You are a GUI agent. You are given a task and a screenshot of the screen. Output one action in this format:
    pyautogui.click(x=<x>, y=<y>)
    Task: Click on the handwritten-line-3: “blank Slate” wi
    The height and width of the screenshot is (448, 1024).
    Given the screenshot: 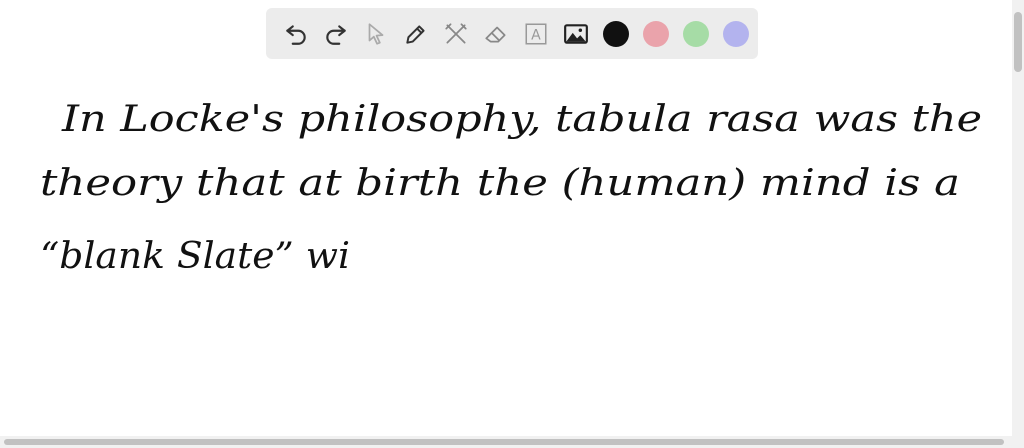 What is the action you would take?
    pyautogui.click(x=195, y=256)
    